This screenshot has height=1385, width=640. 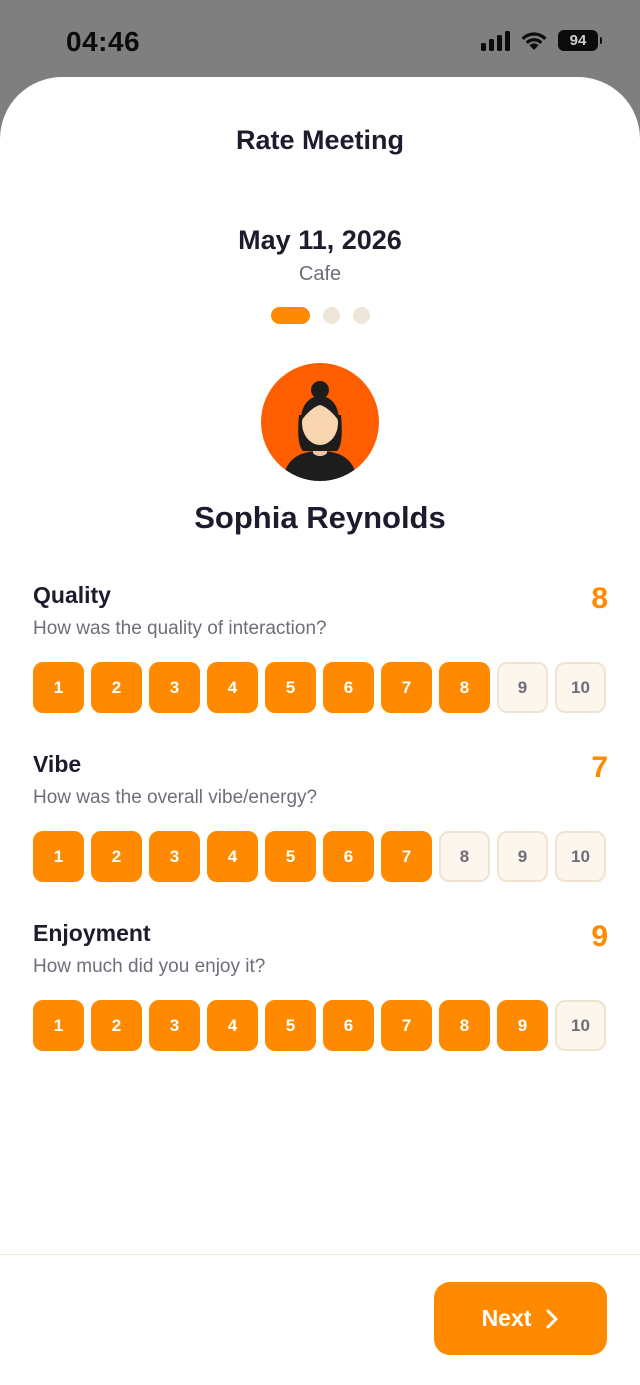 What do you see at coordinates (320, 517) in the screenshot?
I see `person-name: Sophia Reynolds` at bounding box center [320, 517].